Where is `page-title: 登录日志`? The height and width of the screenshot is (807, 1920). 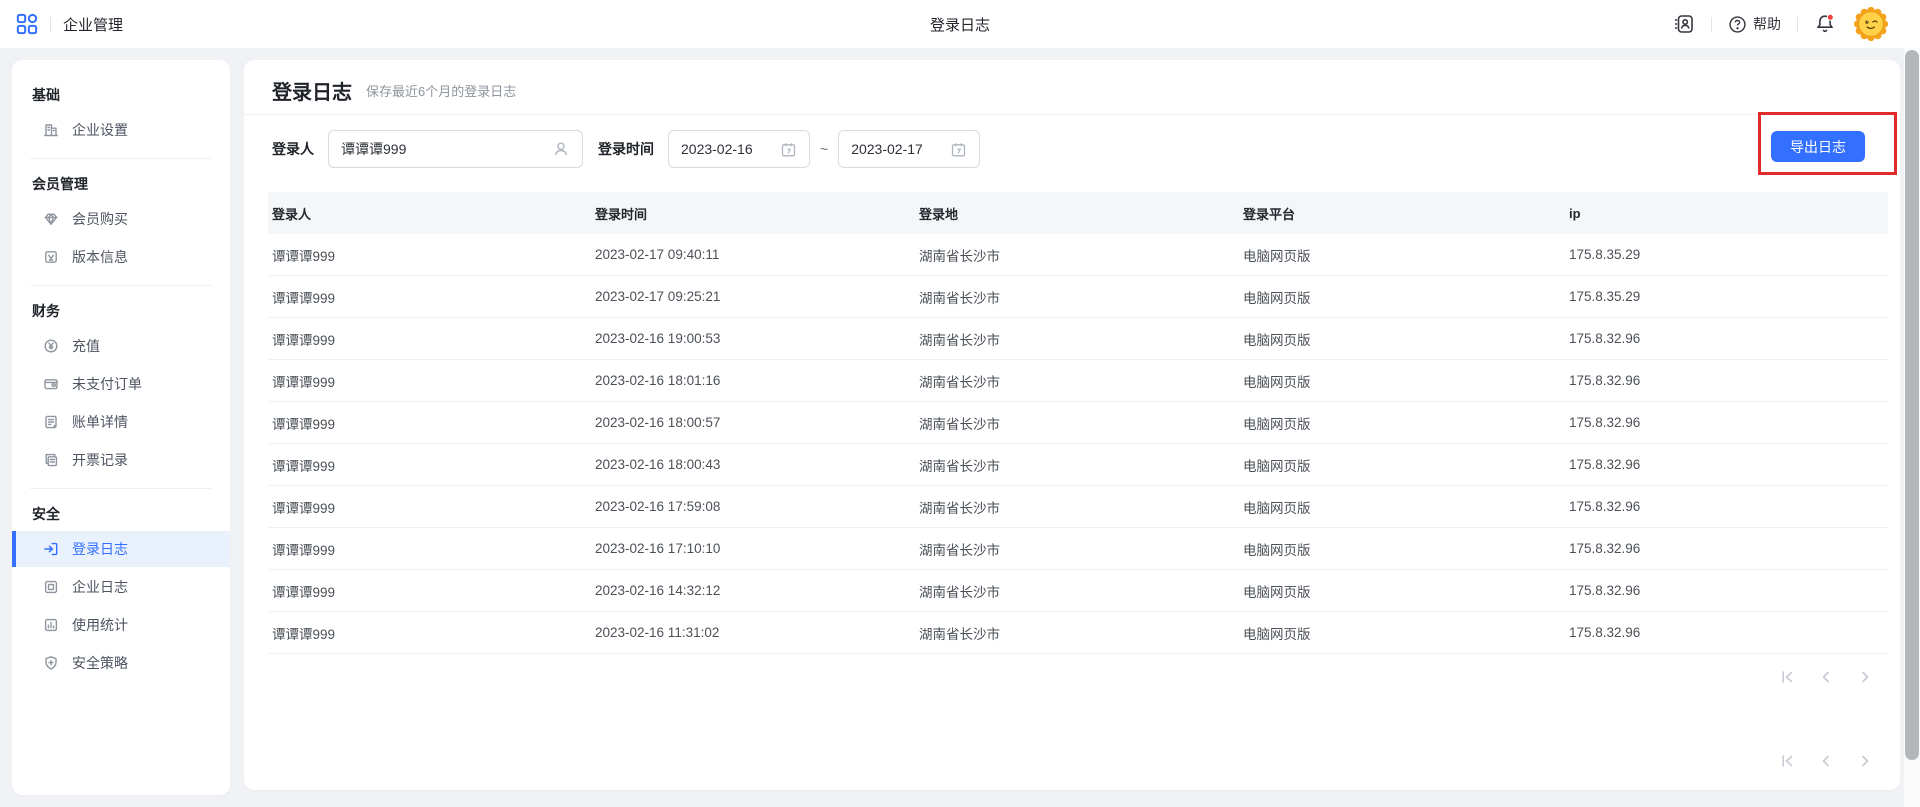 page-title: 登录日志 is located at coordinates (312, 92).